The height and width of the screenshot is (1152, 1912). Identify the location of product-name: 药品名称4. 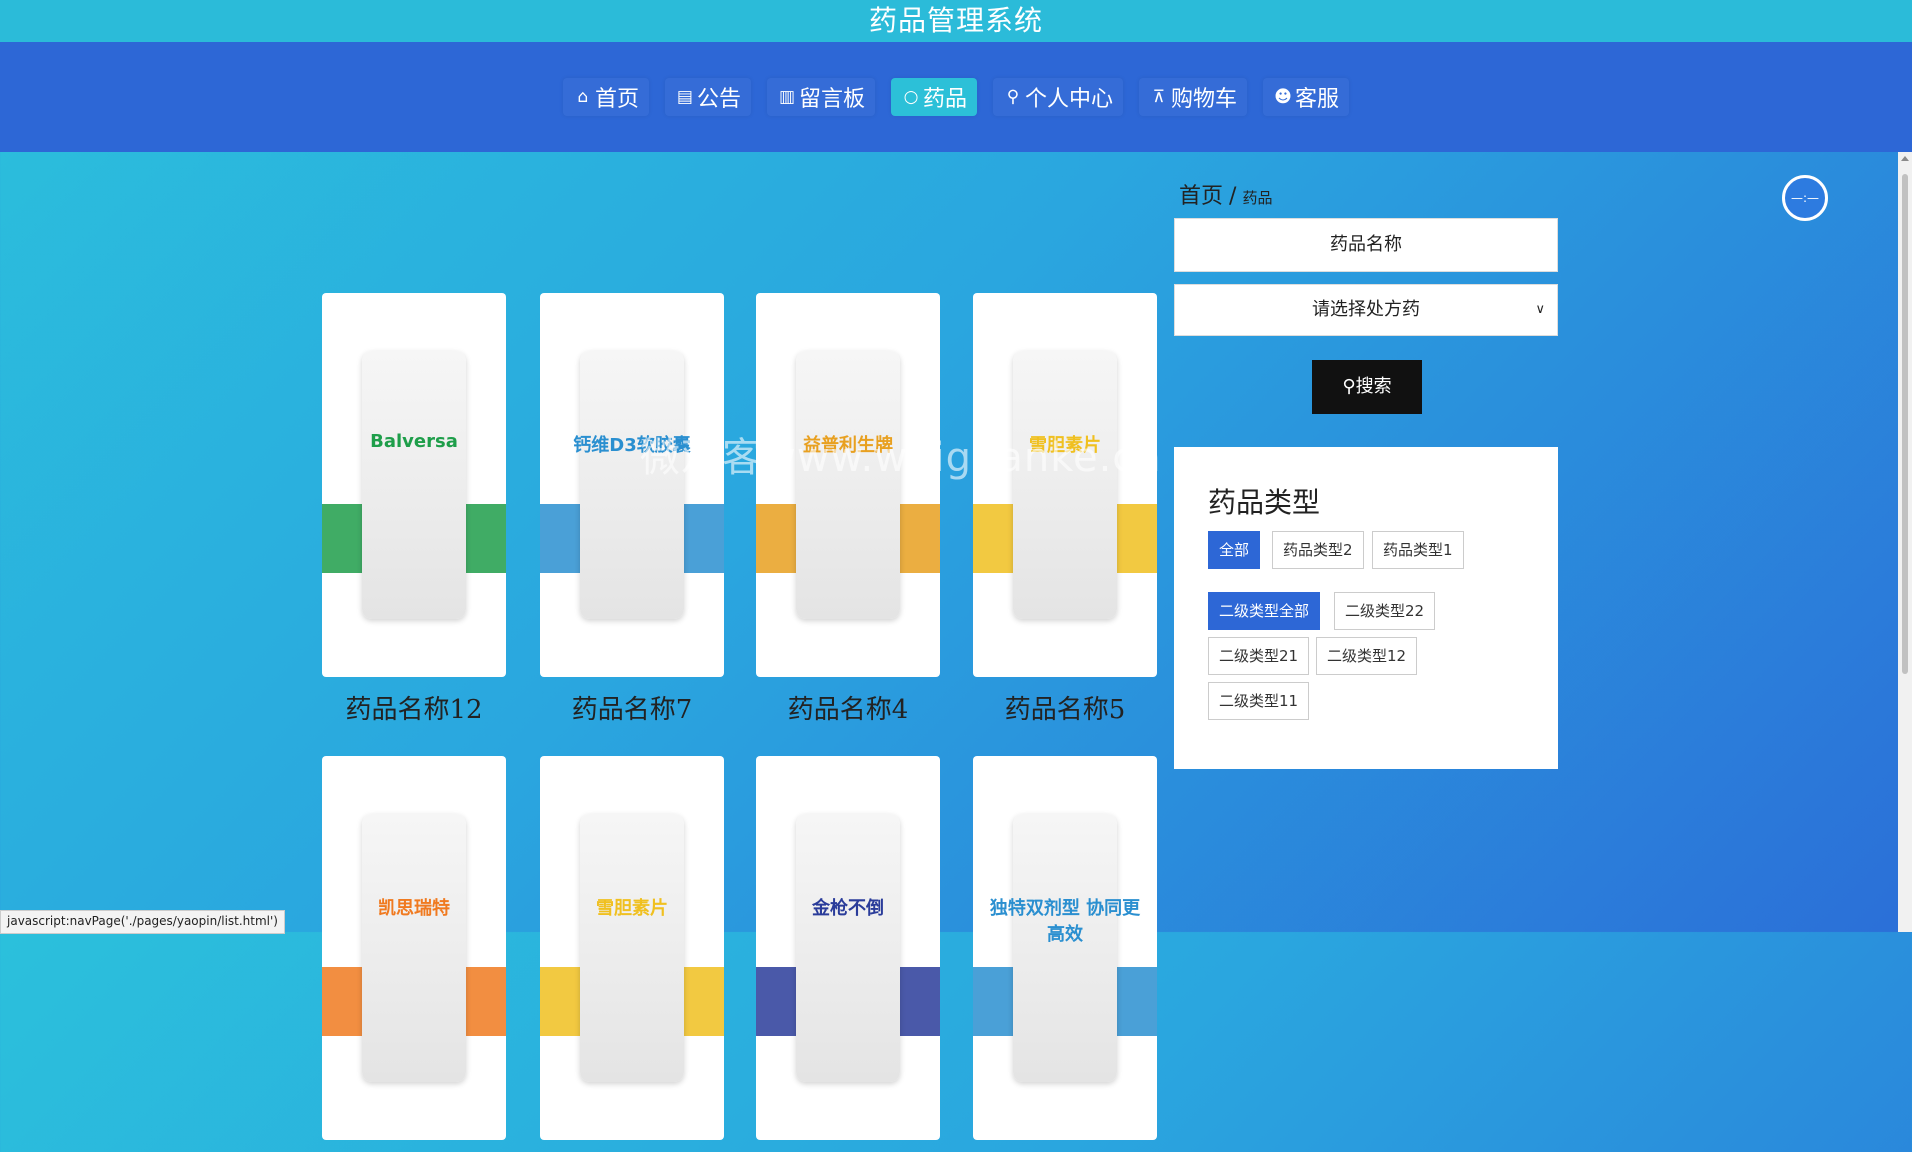
(848, 707).